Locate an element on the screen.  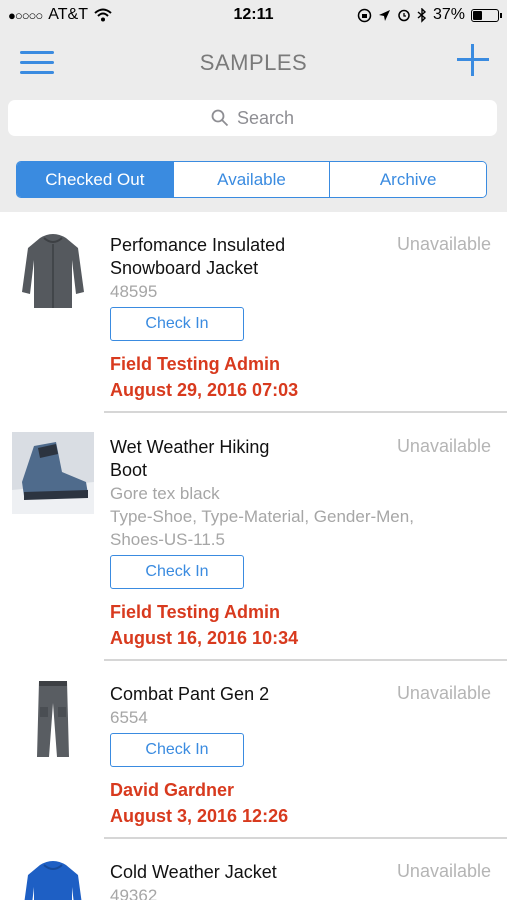
item-sku: 48595 is located at coordinates (134, 291).